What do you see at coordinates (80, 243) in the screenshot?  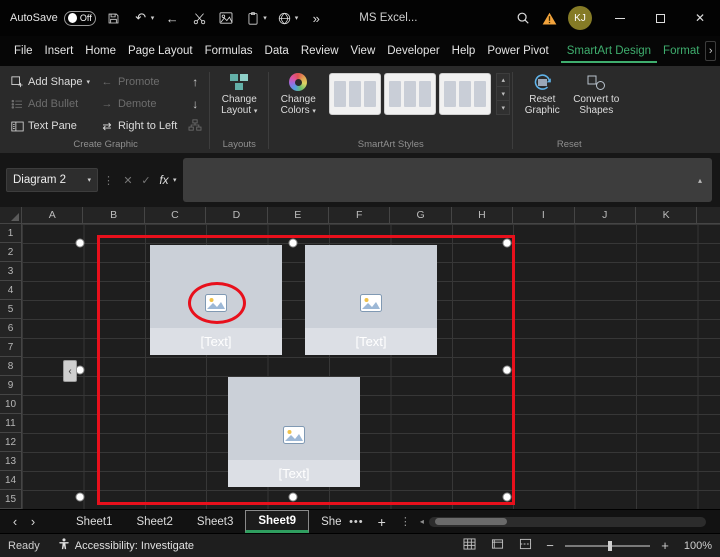 I see `selection-handle-top-left` at bounding box center [80, 243].